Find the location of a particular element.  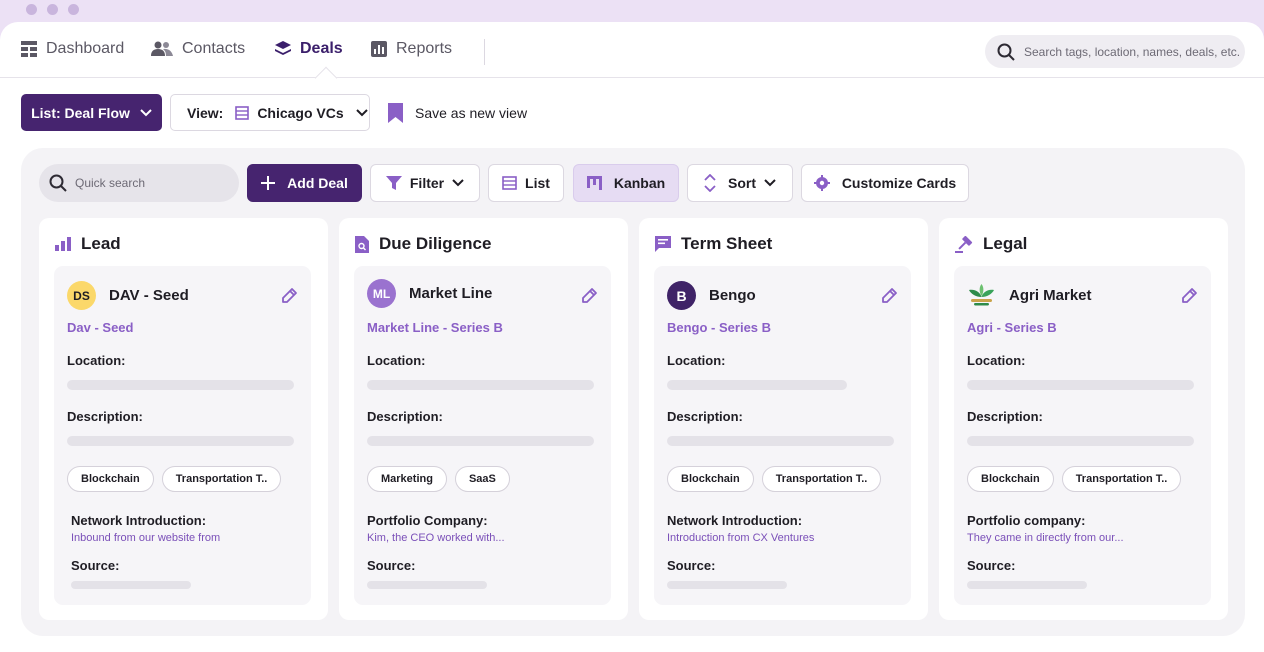

card-header: Agri Market is located at coordinates (1029, 295).